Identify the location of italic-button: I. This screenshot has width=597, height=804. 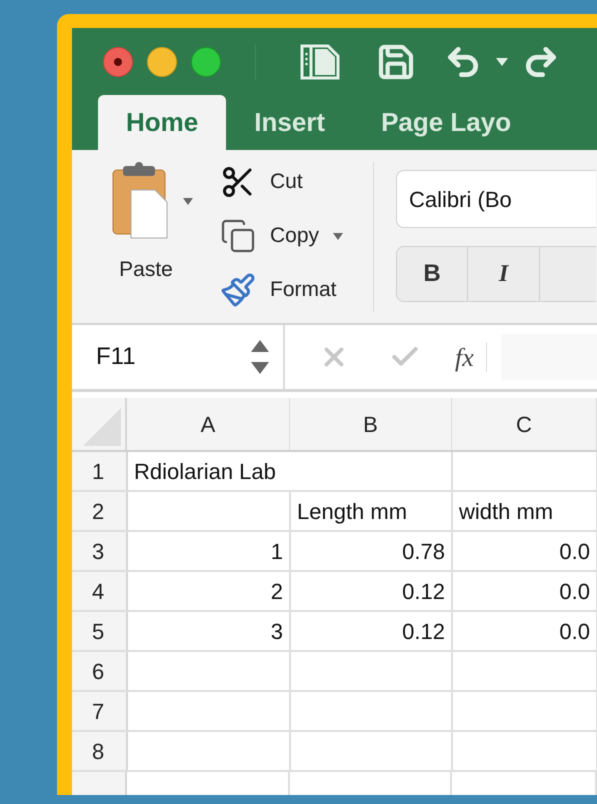
(504, 274).